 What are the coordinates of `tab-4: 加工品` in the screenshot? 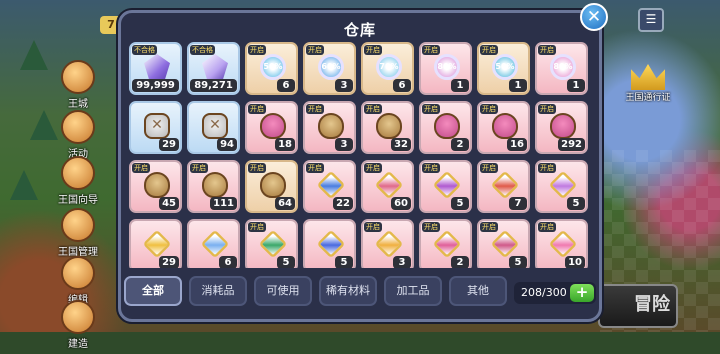 It's located at (413, 291).